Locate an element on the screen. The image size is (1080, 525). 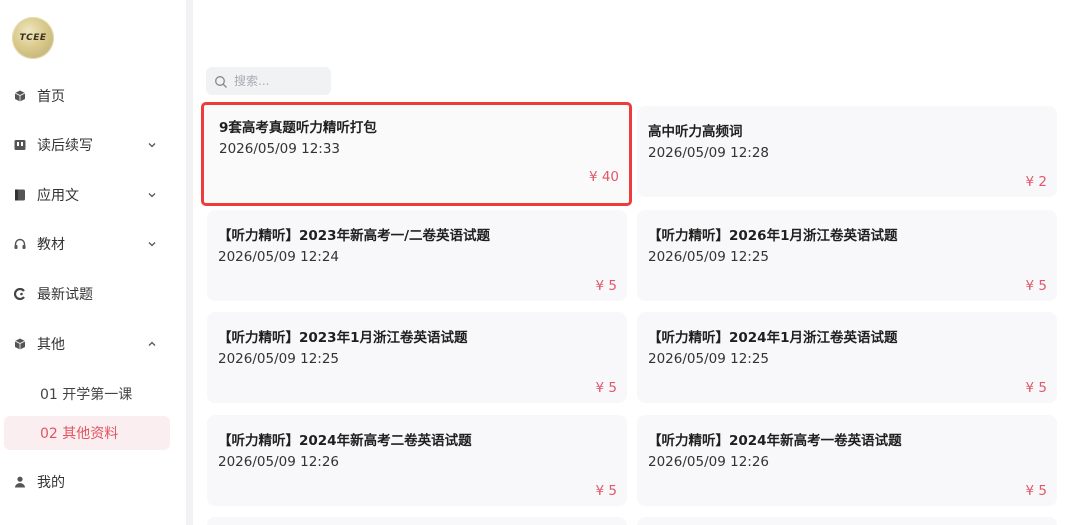
card-title: 高中听力高频词 is located at coordinates (695, 132).